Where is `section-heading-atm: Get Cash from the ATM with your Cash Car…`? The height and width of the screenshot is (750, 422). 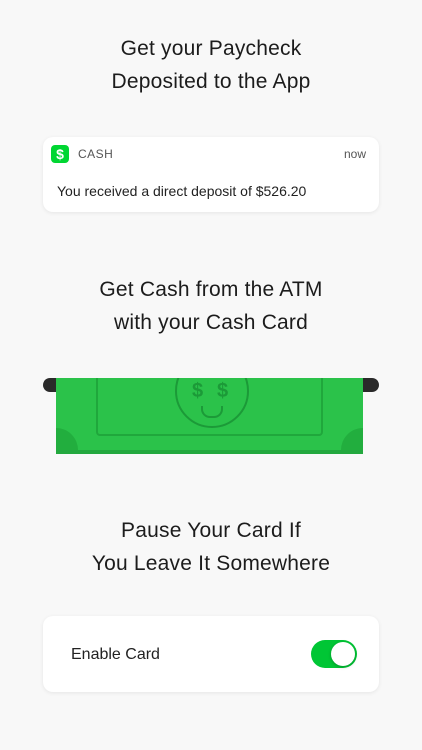
section-heading-atm: Get Cash from the ATM with your Cash Car… is located at coordinates (211, 306).